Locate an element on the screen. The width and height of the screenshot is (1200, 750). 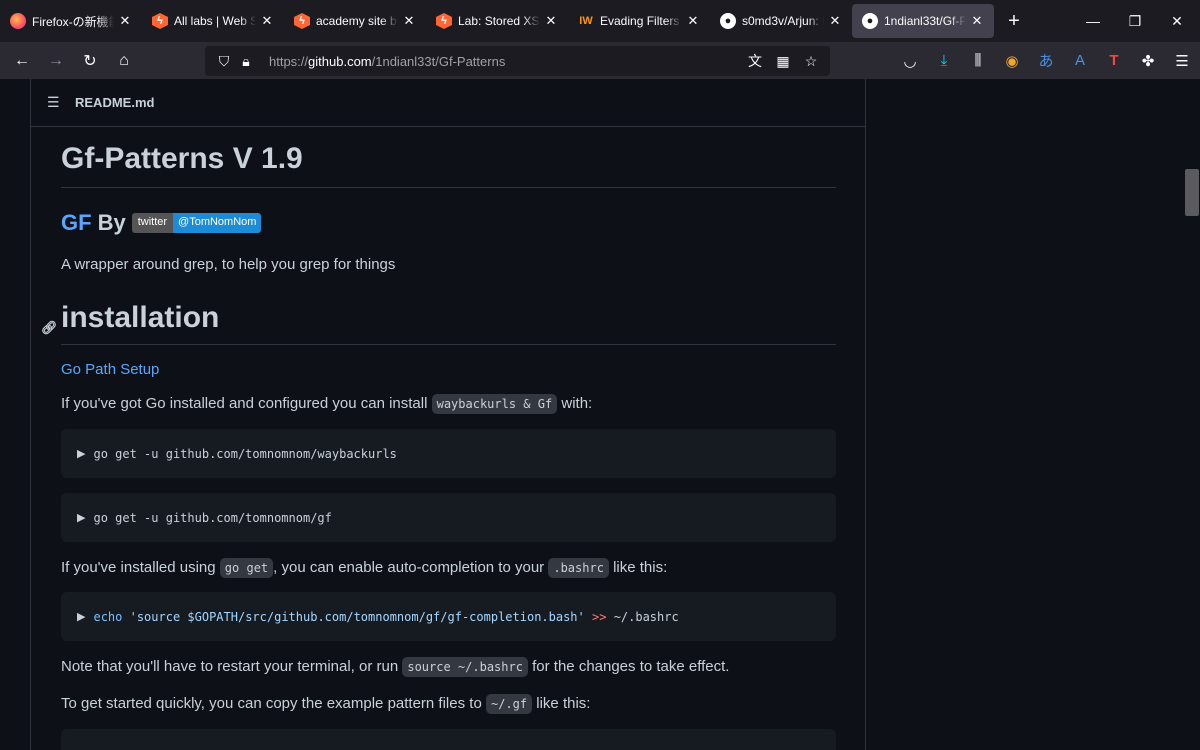
new-tab-button: + is located at coordinates (1014, 21).